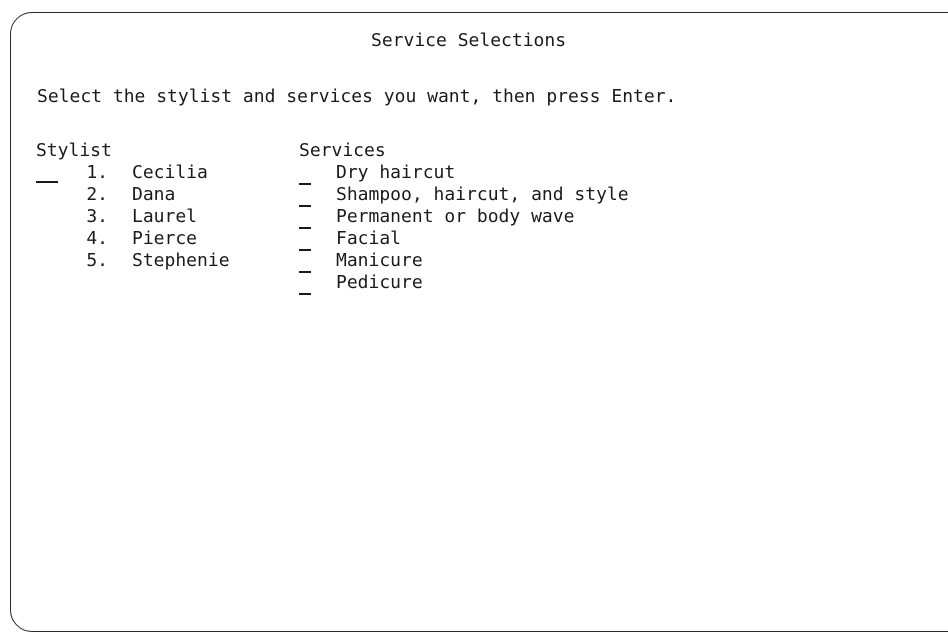 This screenshot has width=948, height=632. Describe the element at coordinates (305, 184) in the screenshot. I see `service-select-field-dry-haircut` at that location.